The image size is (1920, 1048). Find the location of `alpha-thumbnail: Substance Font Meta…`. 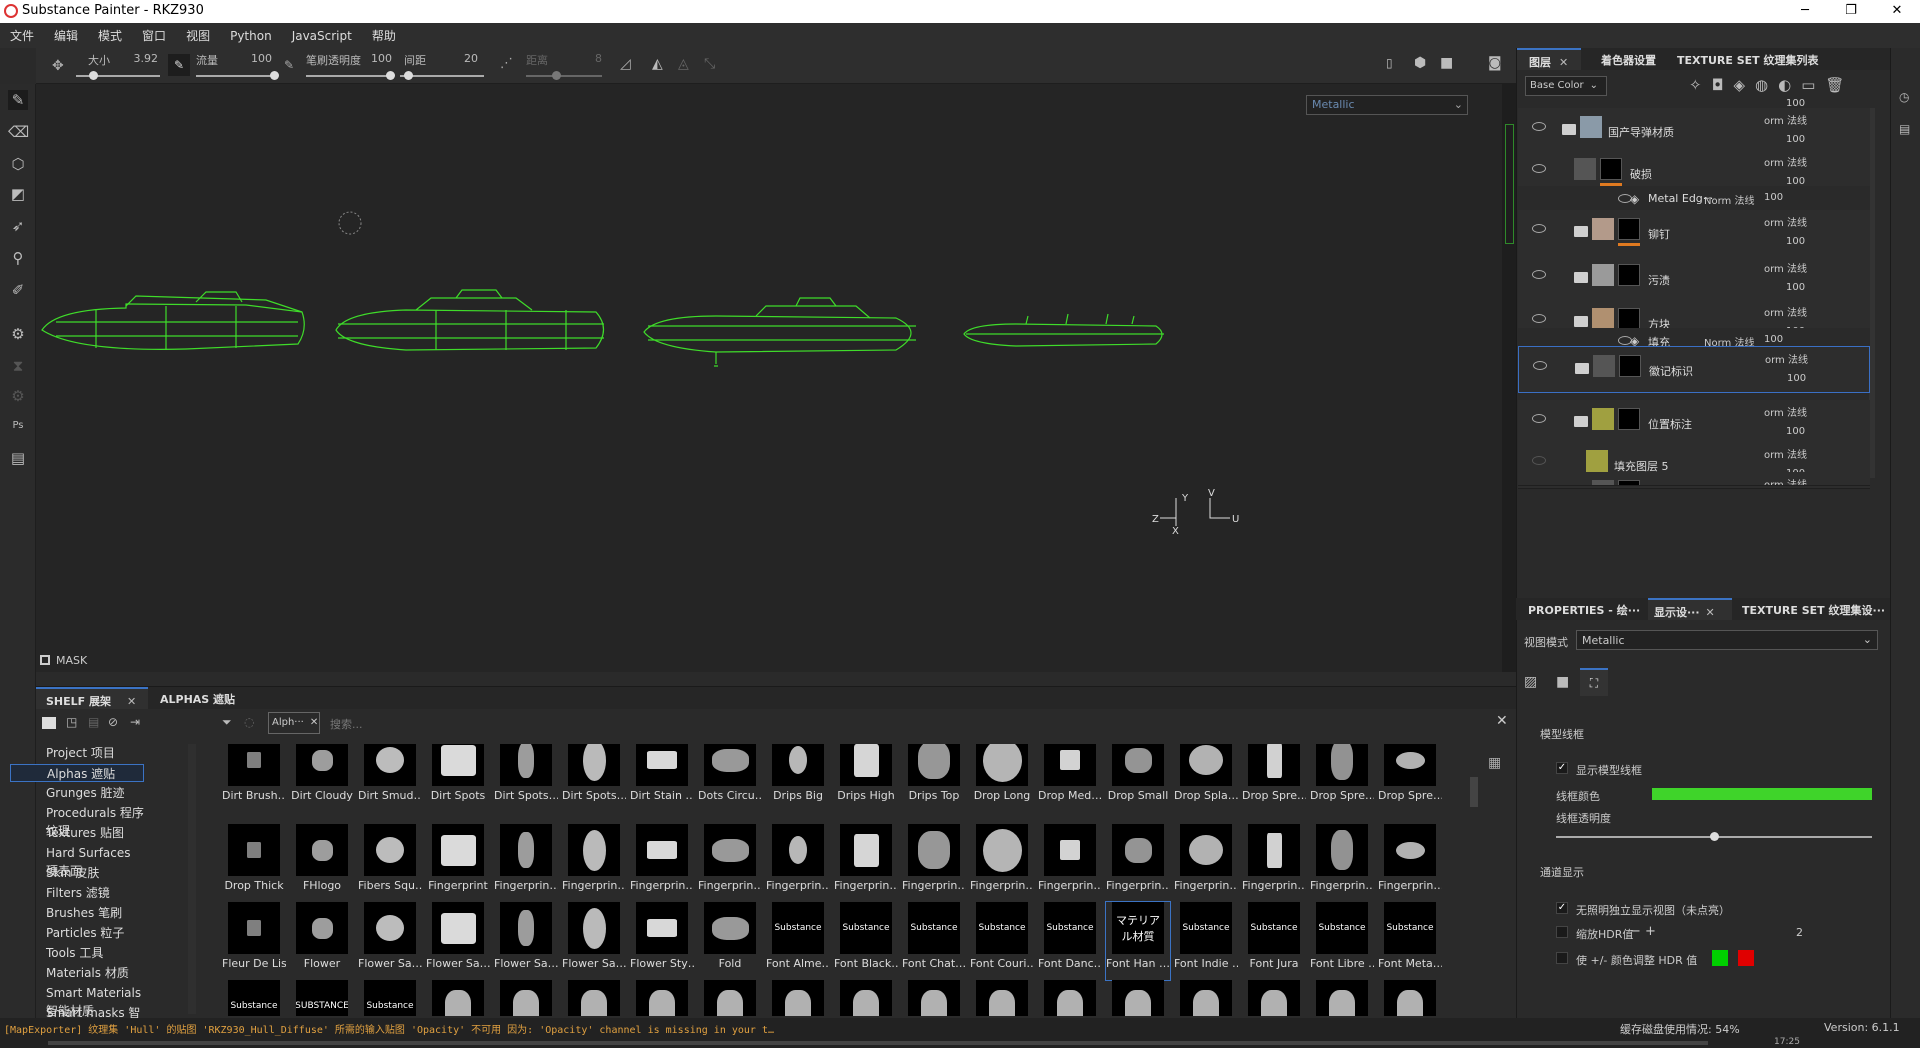

alpha-thumbnail: Substance Font Meta… is located at coordinates (1410, 941).